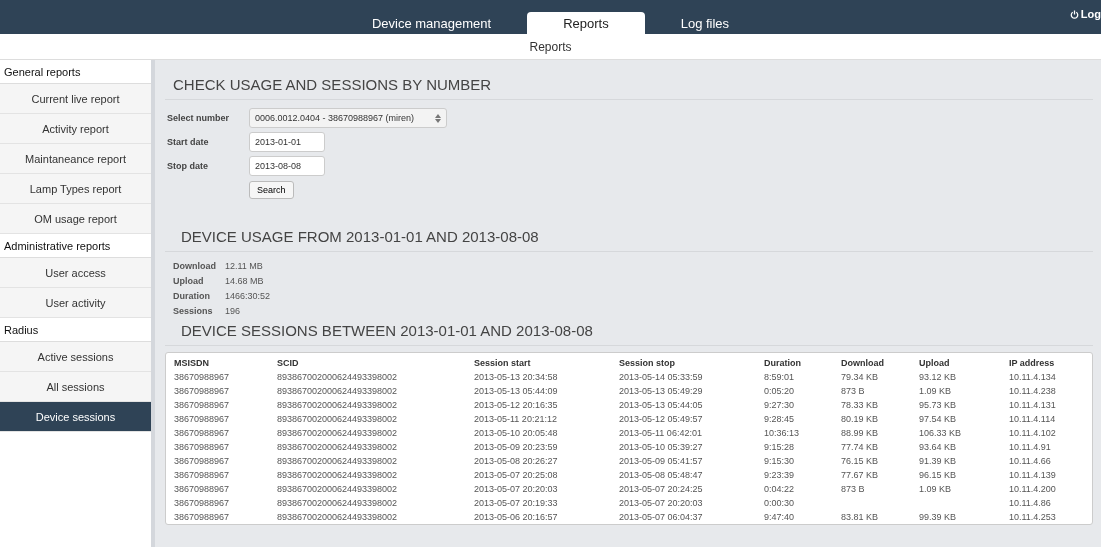  I want to click on field-label: Stop date, so click(188, 166).